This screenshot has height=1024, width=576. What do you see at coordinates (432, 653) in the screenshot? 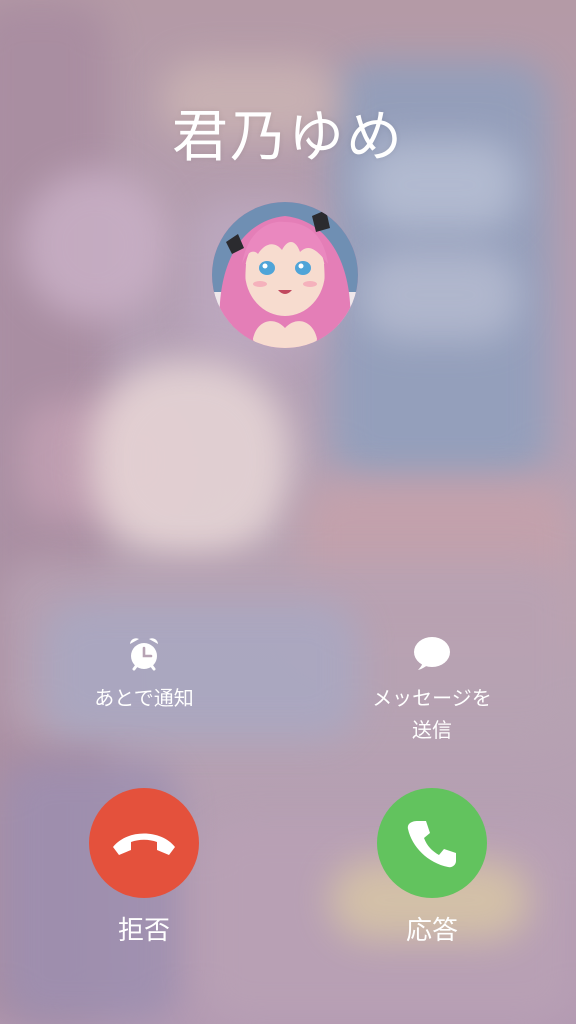
I see `speech-bubble-icon` at bounding box center [432, 653].